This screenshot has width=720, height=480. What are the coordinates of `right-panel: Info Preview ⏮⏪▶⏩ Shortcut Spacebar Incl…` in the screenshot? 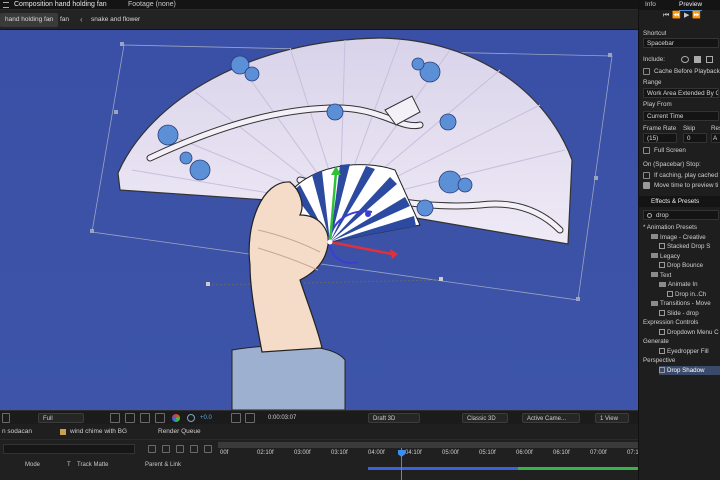 It's located at (679, 240).